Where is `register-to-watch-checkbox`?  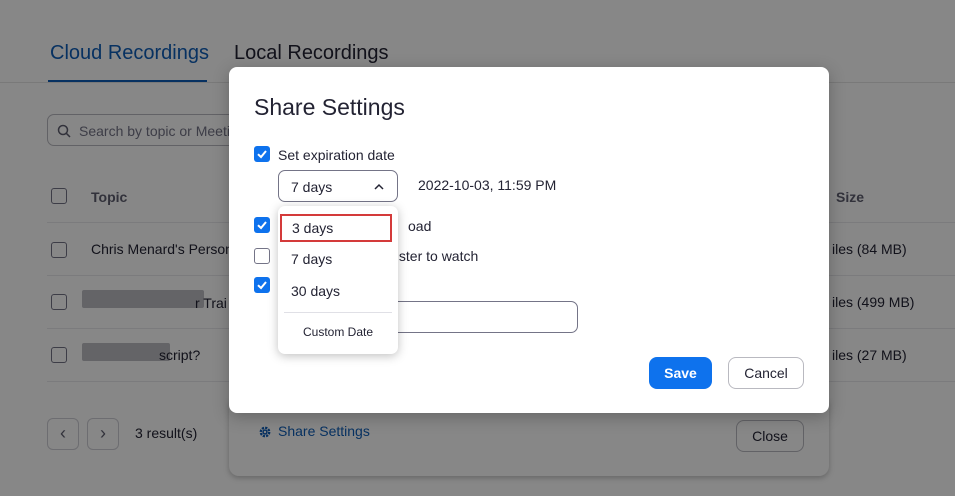
register-to-watch-checkbox is located at coordinates (262, 256).